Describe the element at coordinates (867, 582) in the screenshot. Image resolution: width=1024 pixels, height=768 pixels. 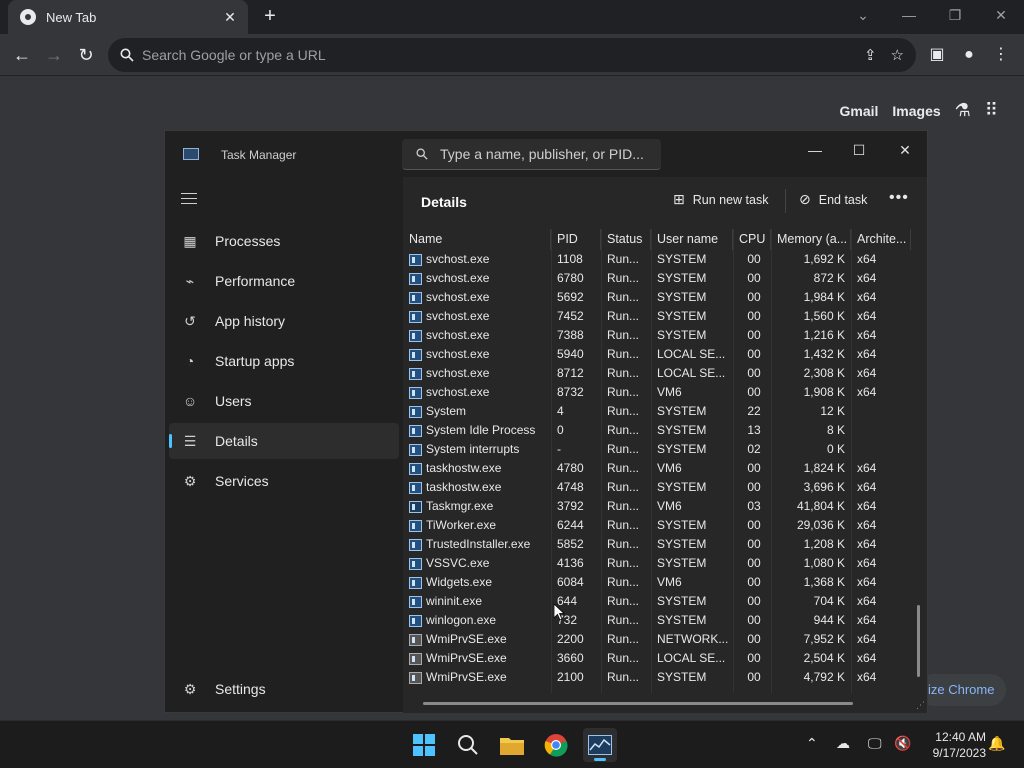
I see `cell-architecture: x64` at that location.